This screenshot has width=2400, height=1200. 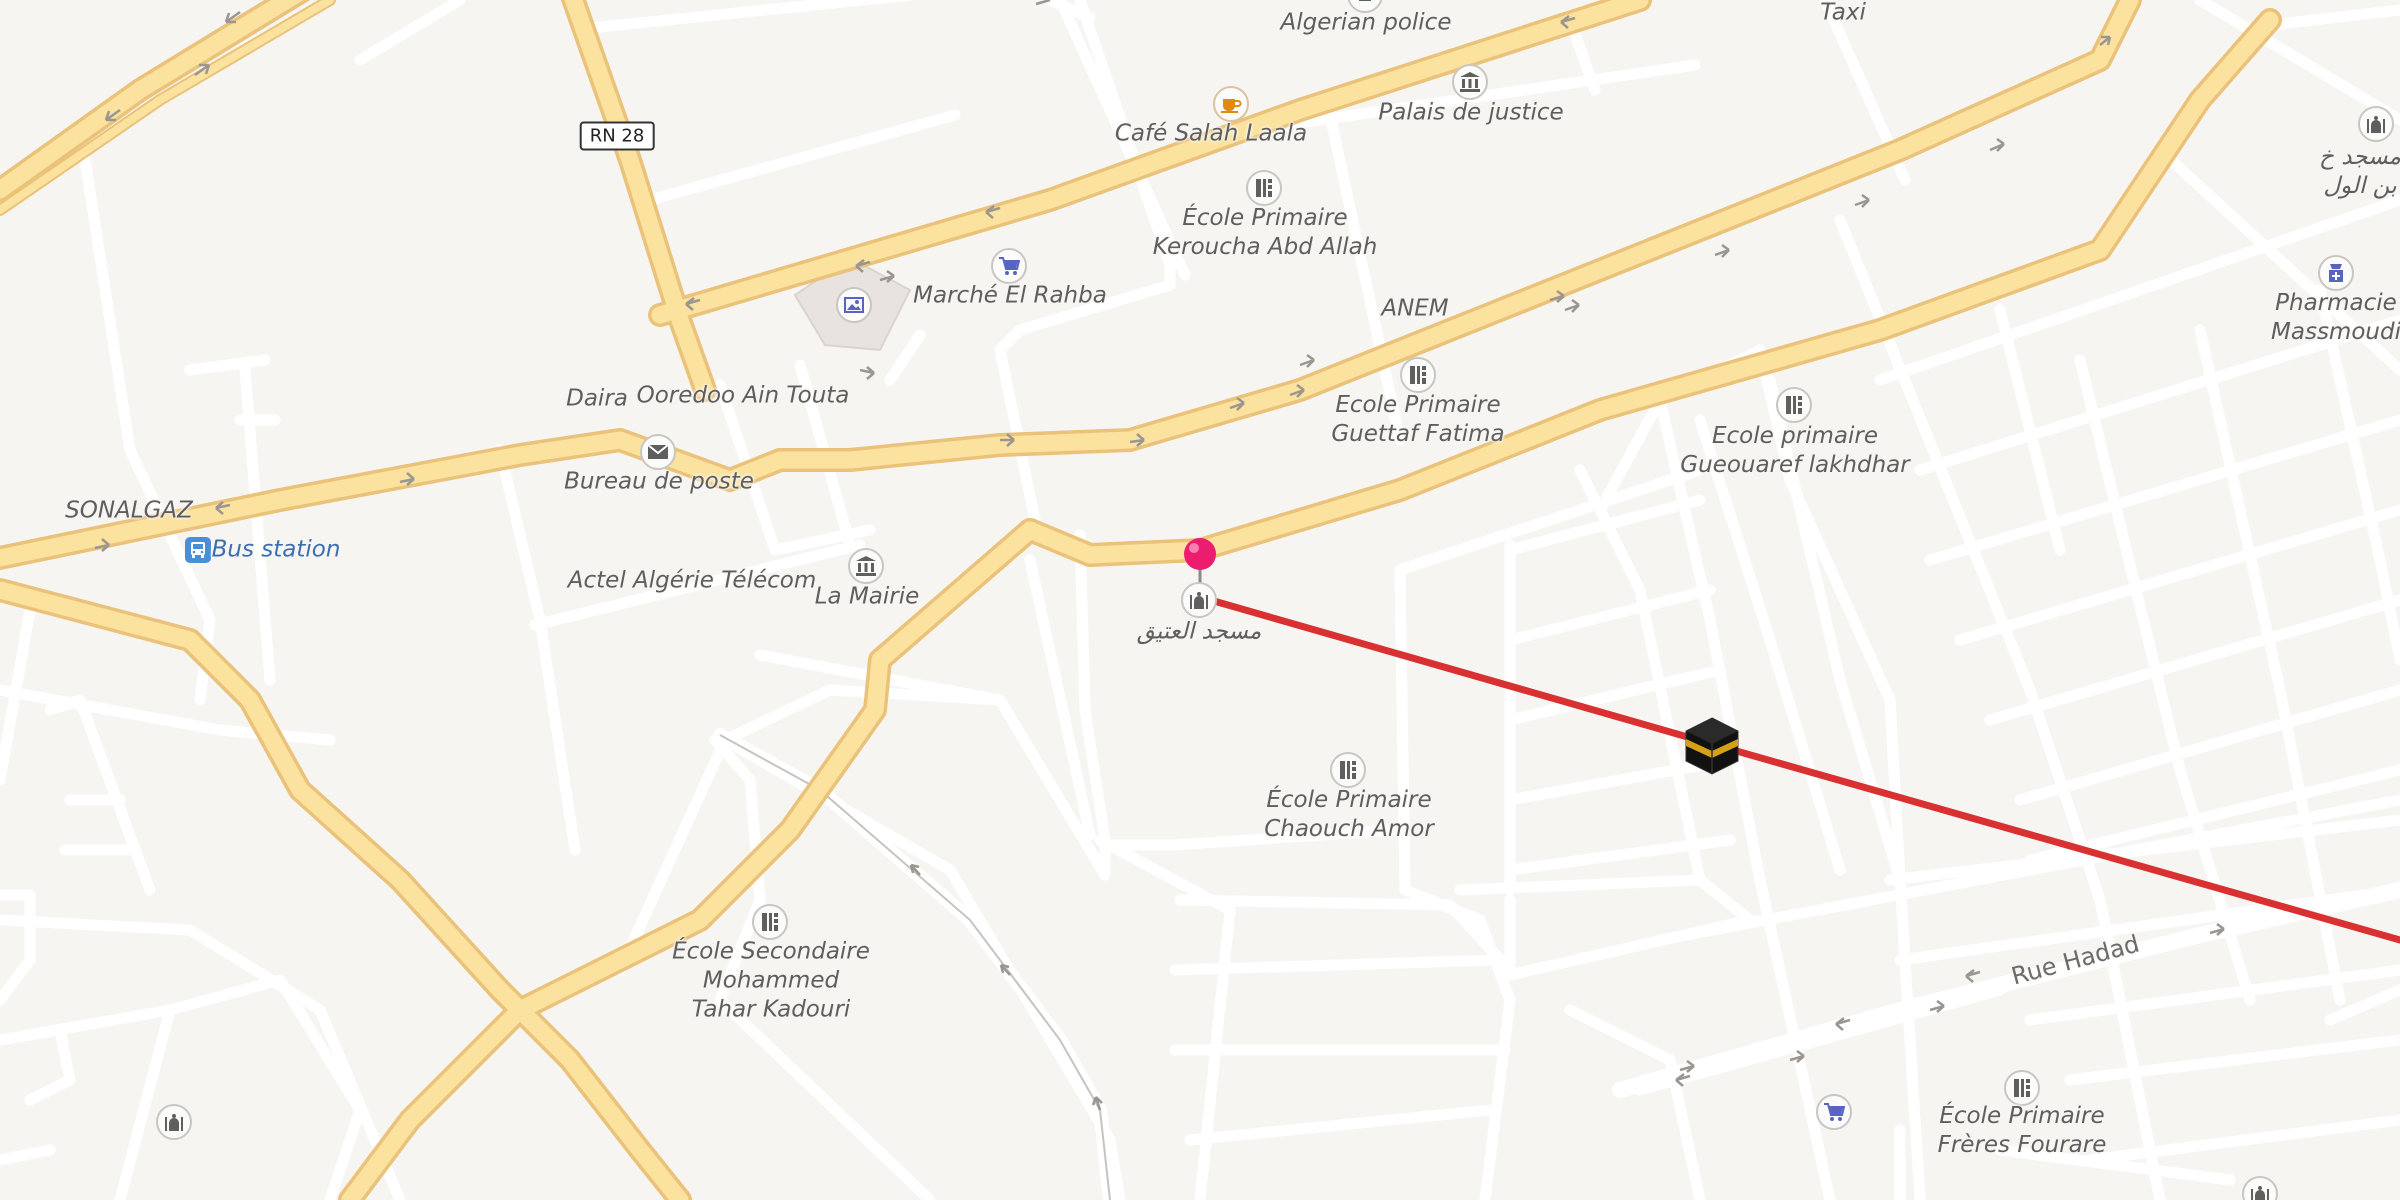 What do you see at coordinates (867, 597) in the screenshot?
I see `label-la-mairie: La Mairie` at bounding box center [867, 597].